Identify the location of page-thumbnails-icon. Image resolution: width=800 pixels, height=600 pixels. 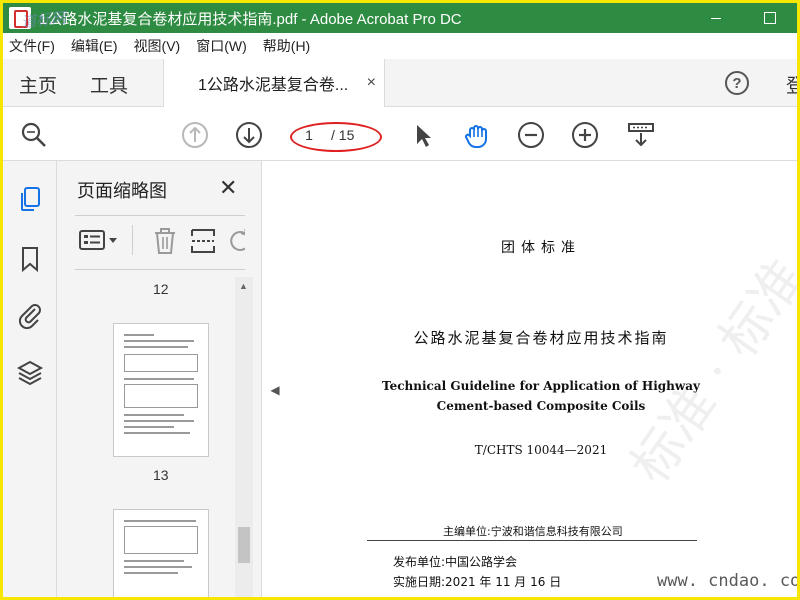
(30, 199).